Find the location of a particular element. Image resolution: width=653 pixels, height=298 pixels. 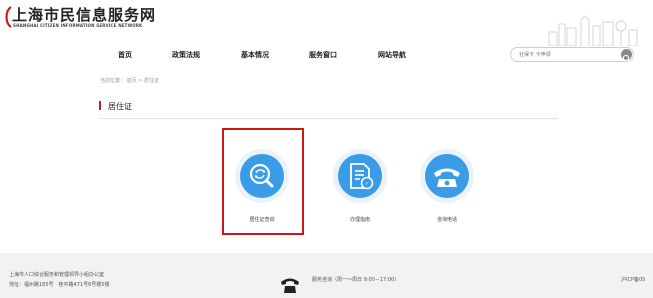

nav-item-site-map: 网站导航 is located at coordinates (392, 55).